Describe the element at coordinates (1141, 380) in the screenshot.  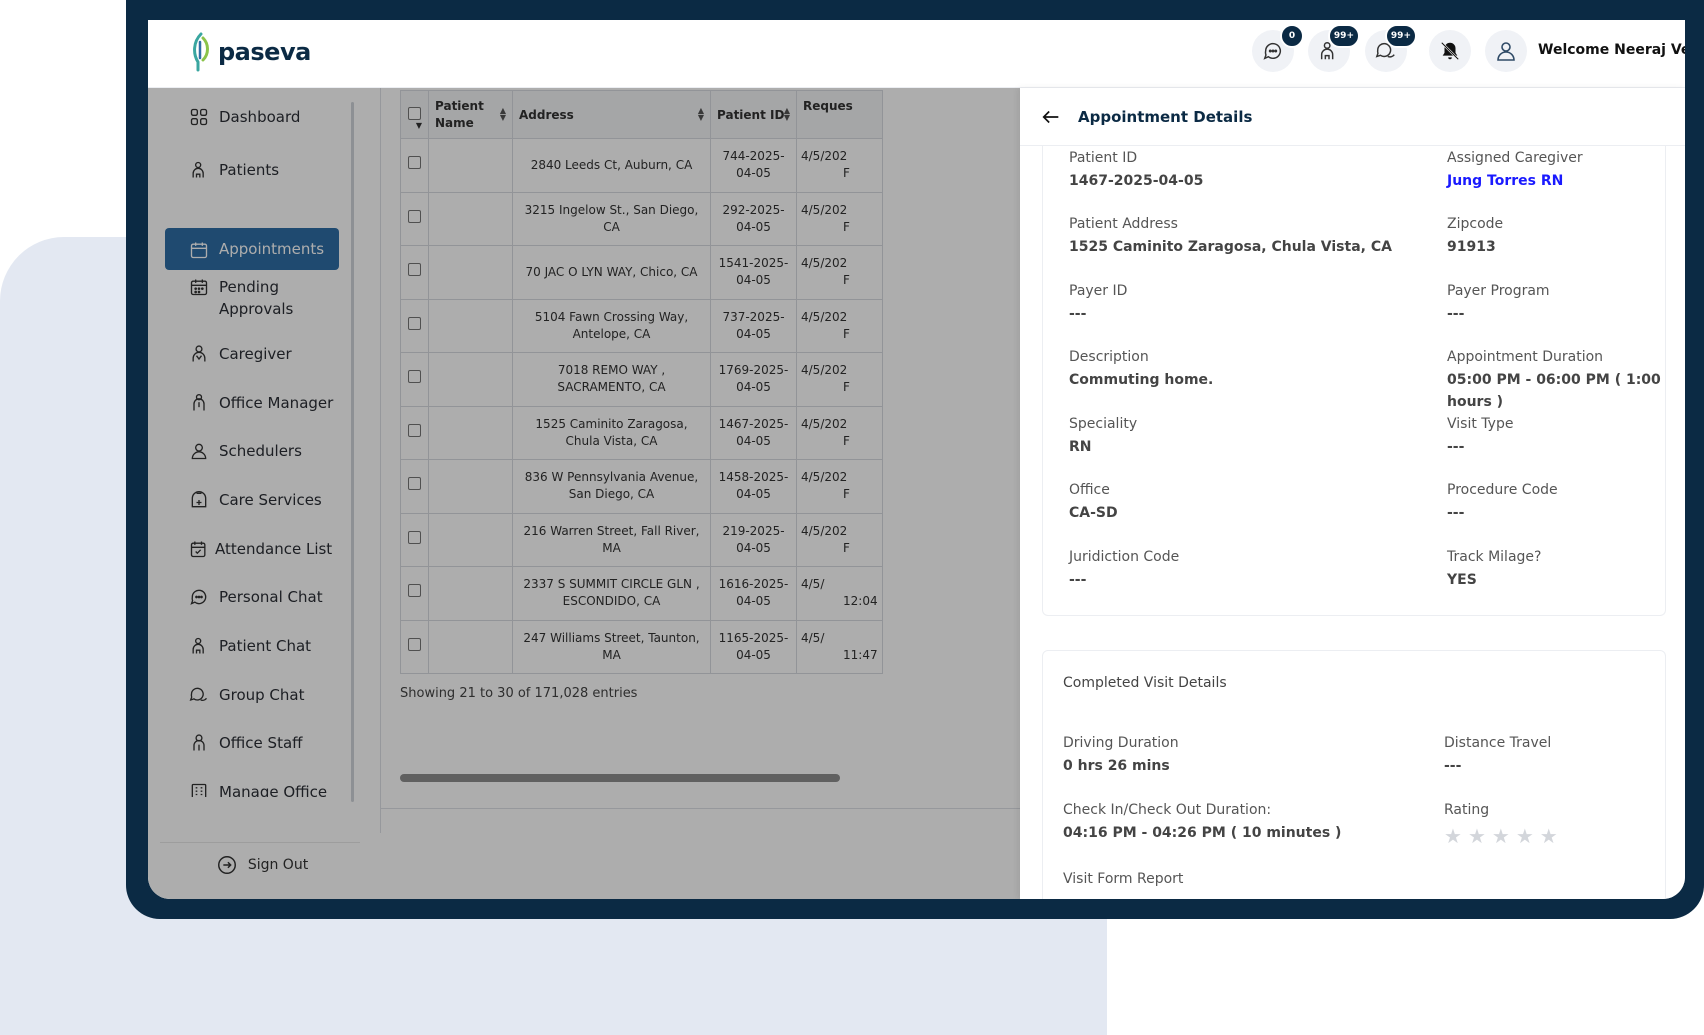
I see `field-value: Commuting home.` at that location.